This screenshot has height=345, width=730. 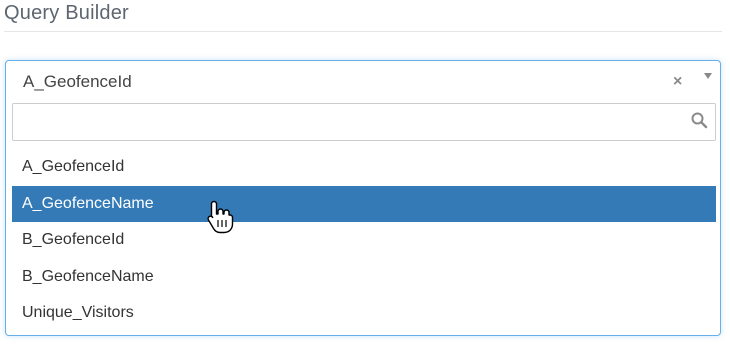 I want to click on option-unique-visitors: Unique_Visitors, so click(x=364, y=313).